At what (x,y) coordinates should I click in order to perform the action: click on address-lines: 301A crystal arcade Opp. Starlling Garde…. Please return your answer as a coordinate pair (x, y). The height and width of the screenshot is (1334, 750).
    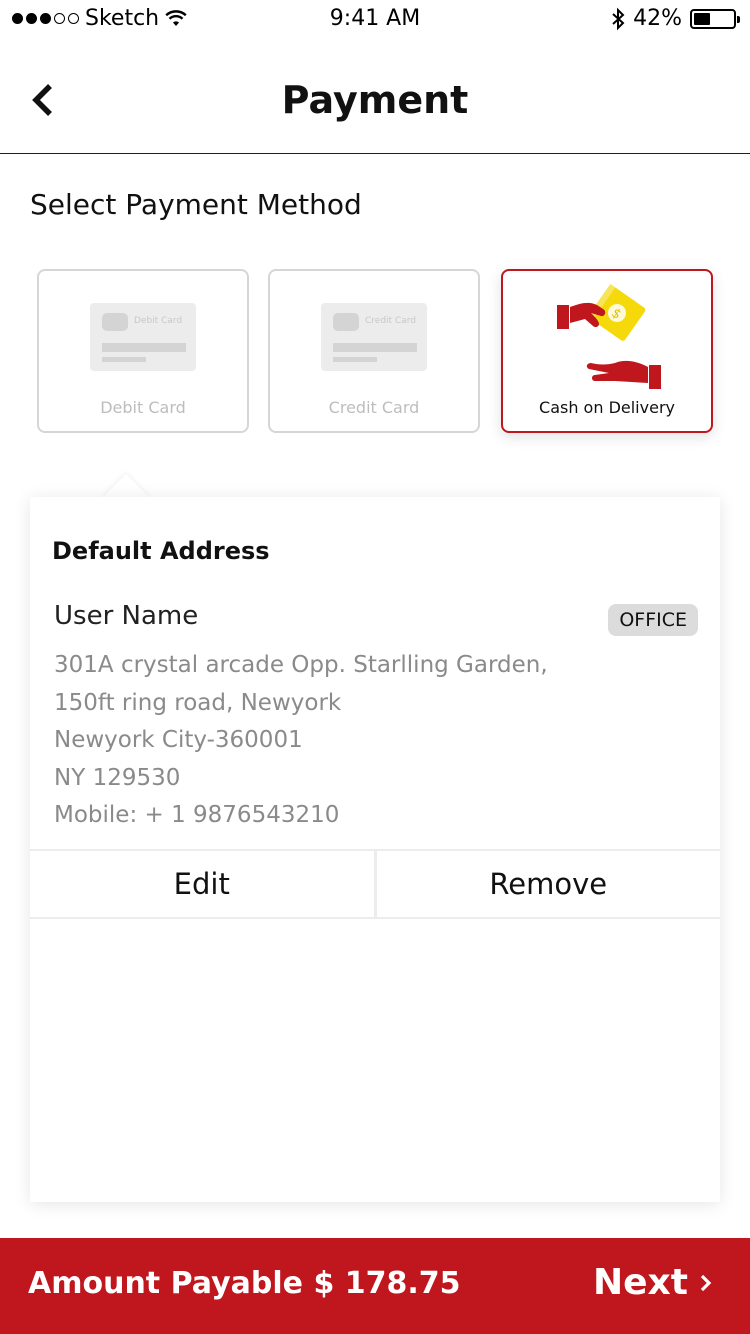
    Looking at the image, I should click on (301, 741).